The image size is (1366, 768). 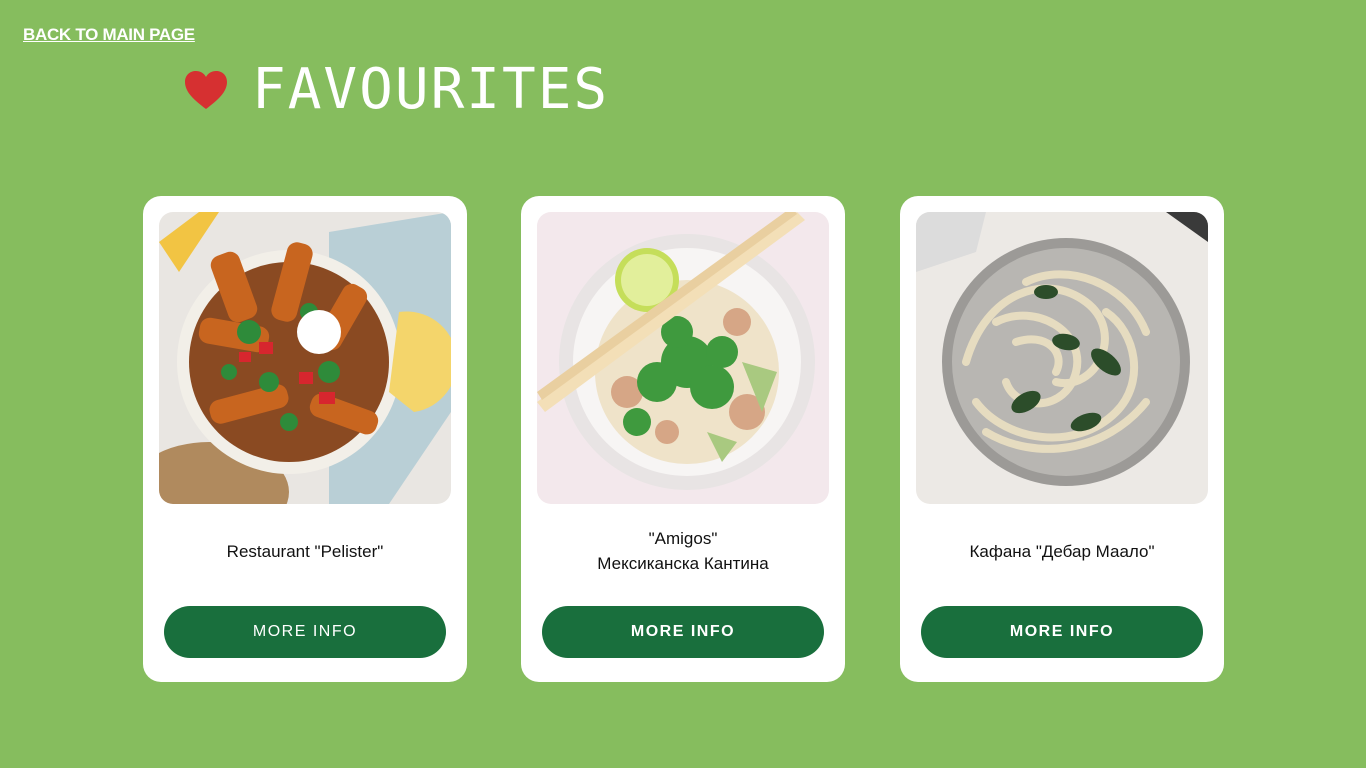 I want to click on restaurant-name: Кафана "Дебар Маало", so click(x=1062, y=551).